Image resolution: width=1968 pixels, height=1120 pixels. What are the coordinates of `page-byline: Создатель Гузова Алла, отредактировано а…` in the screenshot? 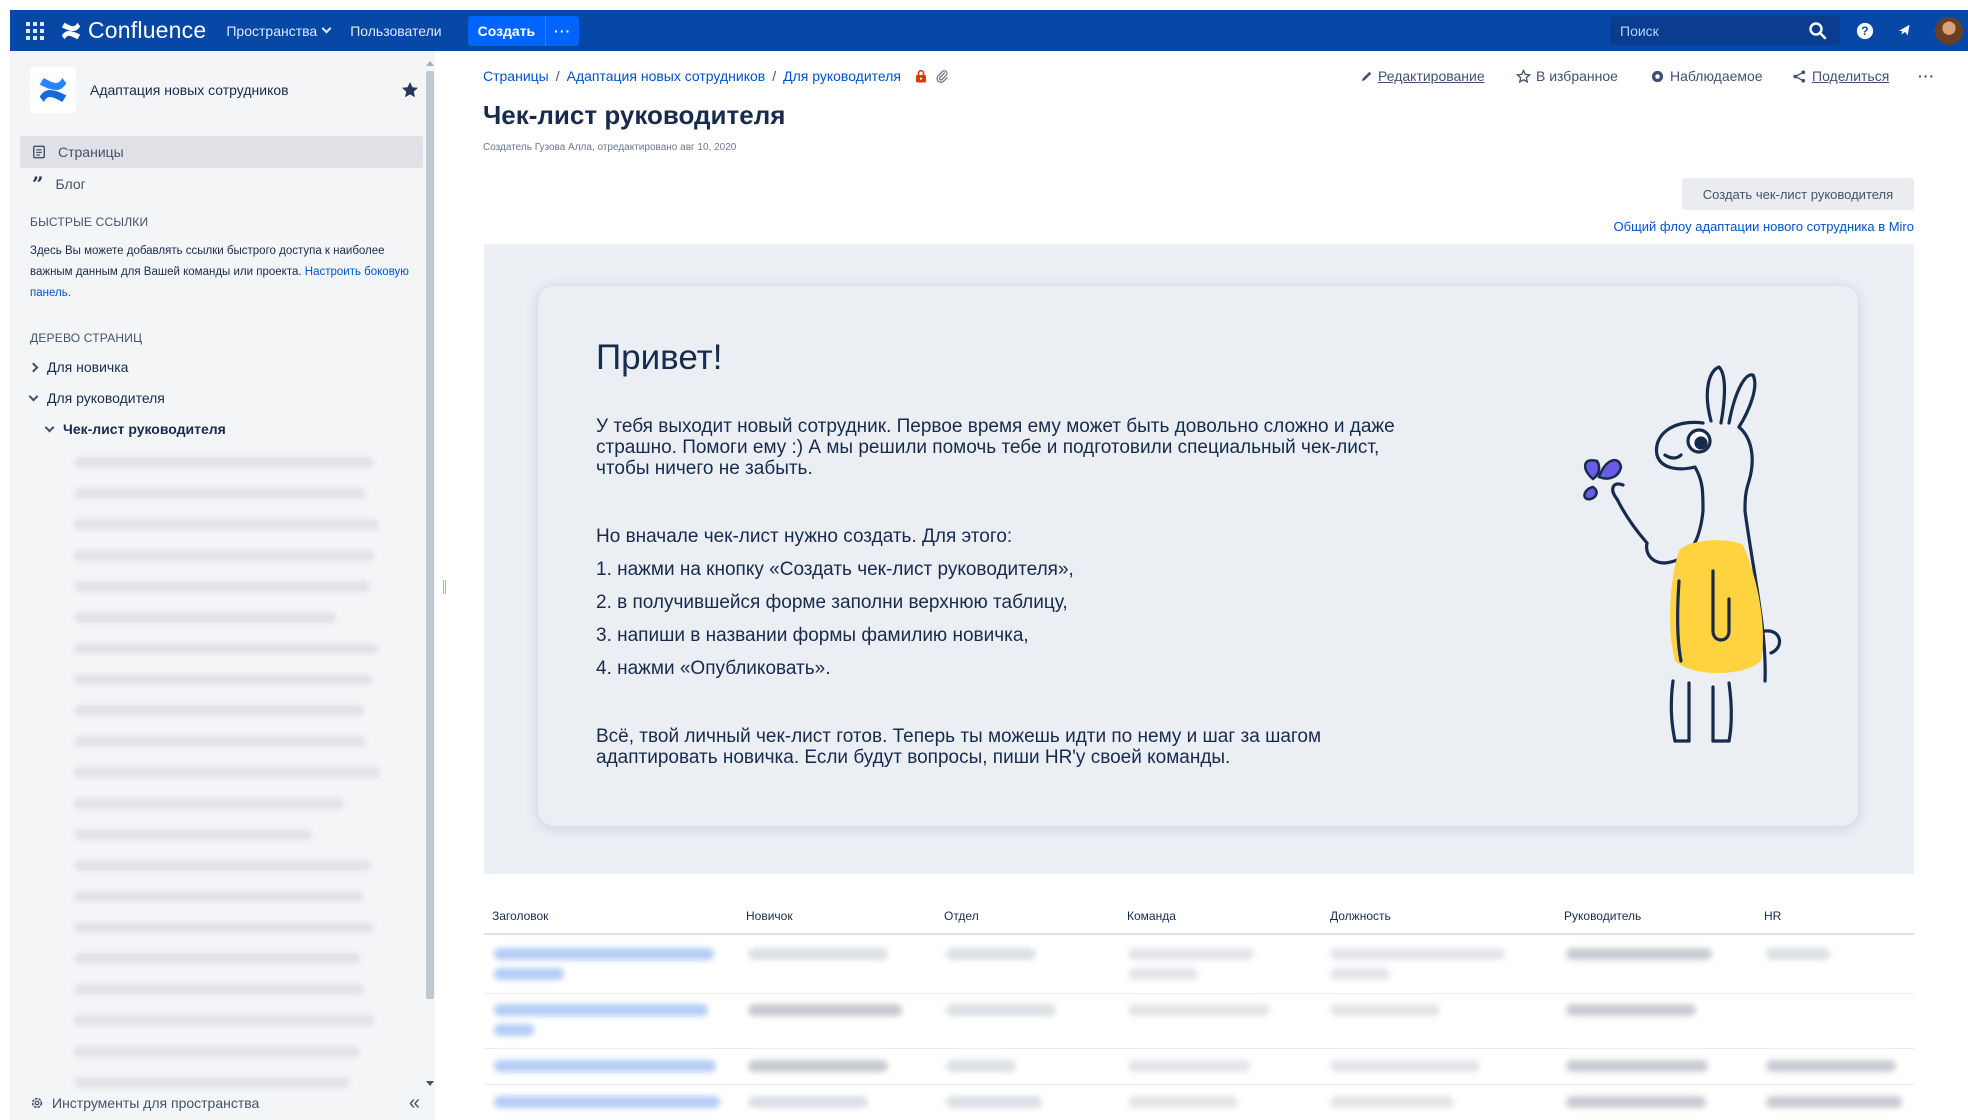 It's located at (610, 147).